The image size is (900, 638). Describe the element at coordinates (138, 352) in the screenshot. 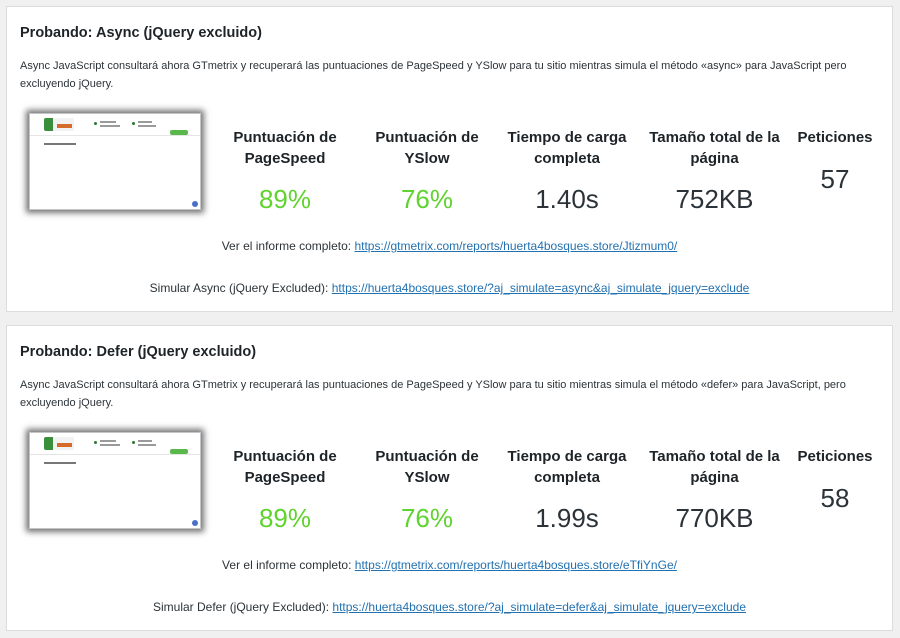

I see `card-title: Probando: Defer (jQuery excluido)` at that location.